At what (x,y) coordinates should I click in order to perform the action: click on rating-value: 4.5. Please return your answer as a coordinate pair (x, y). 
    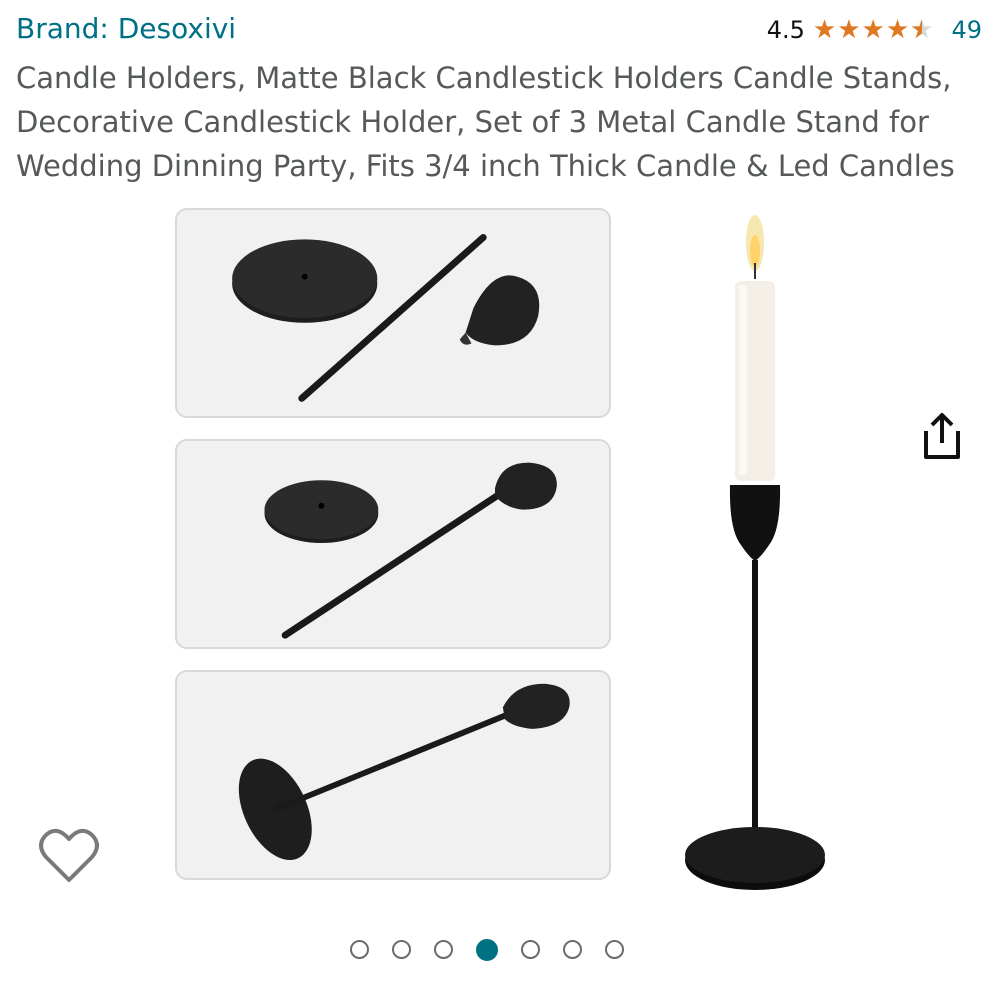
    Looking at the image, I should click on (785, 30).